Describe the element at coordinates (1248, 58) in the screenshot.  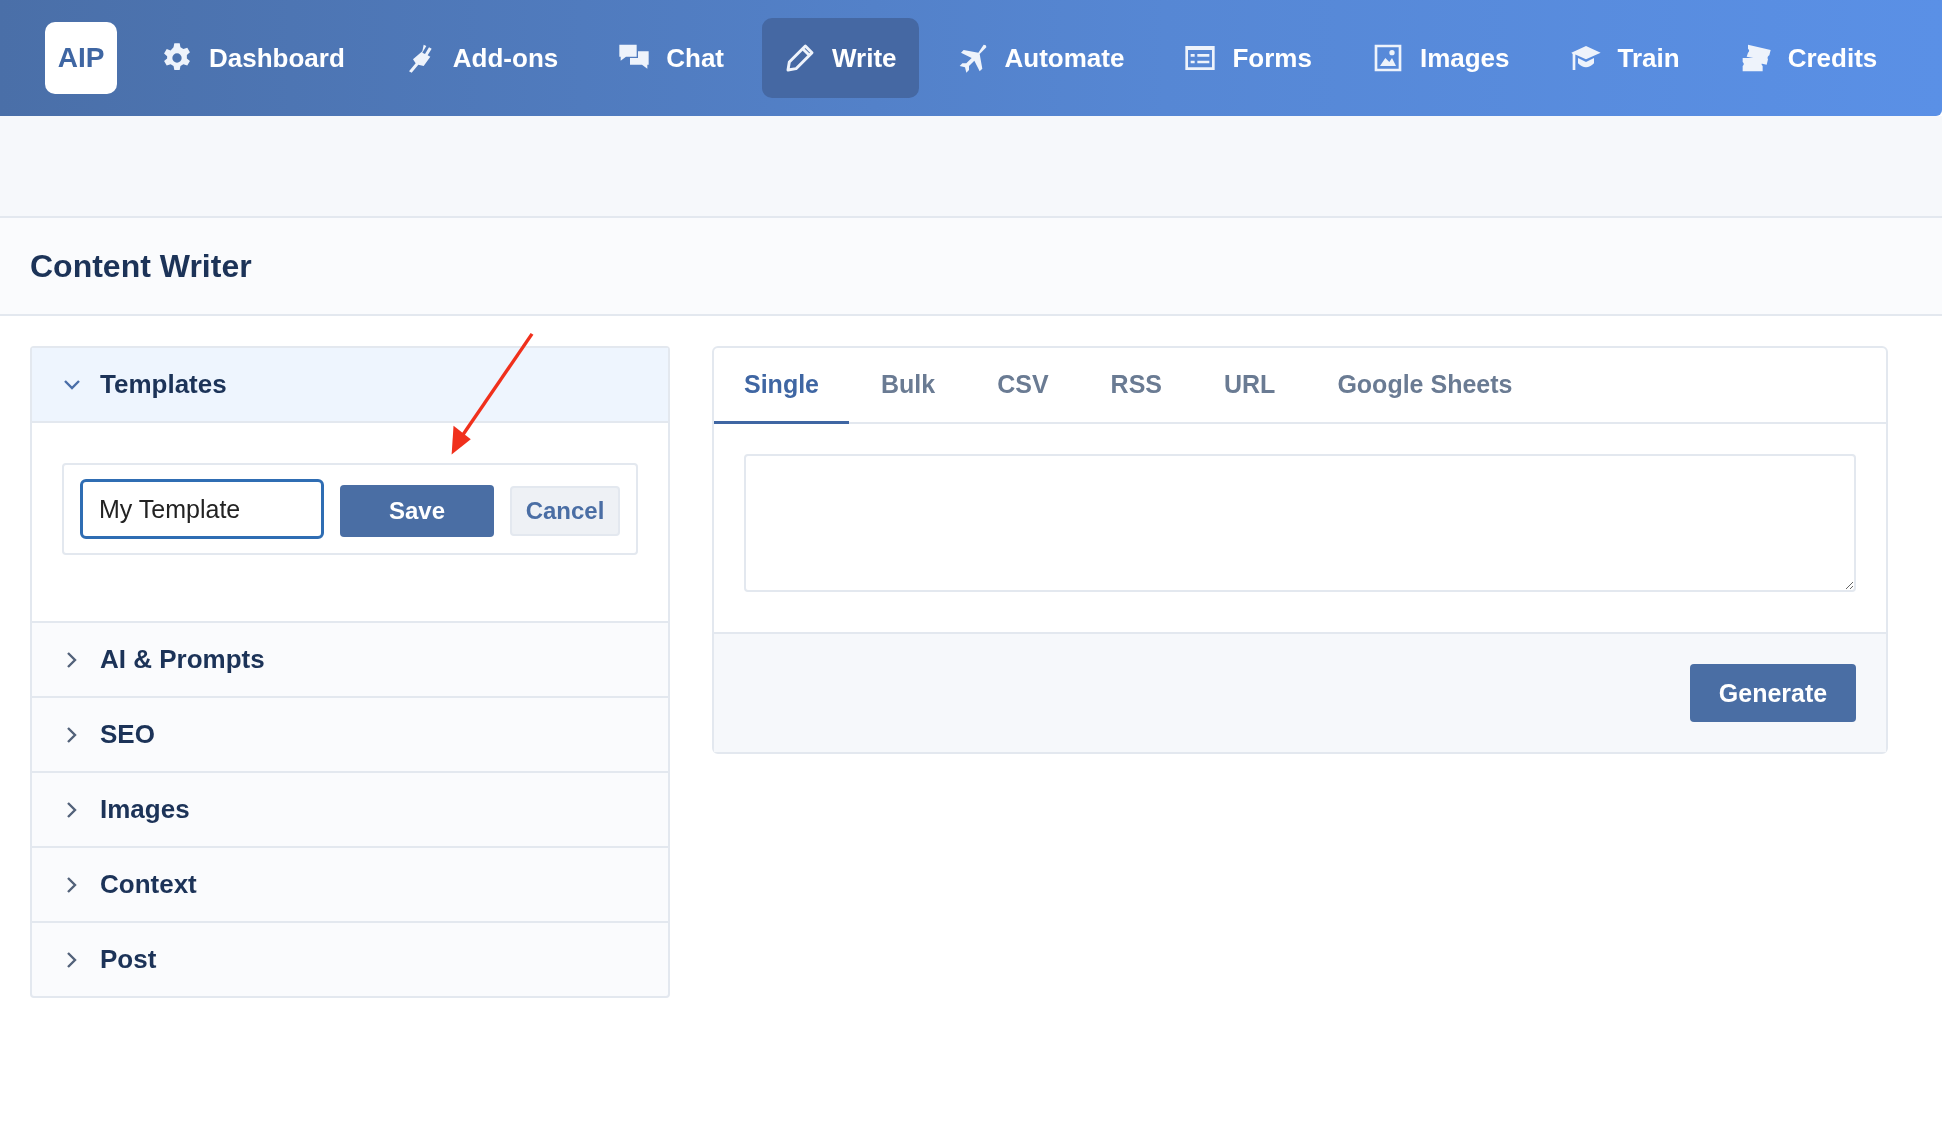
I see `nav-item: Forms` at that location.